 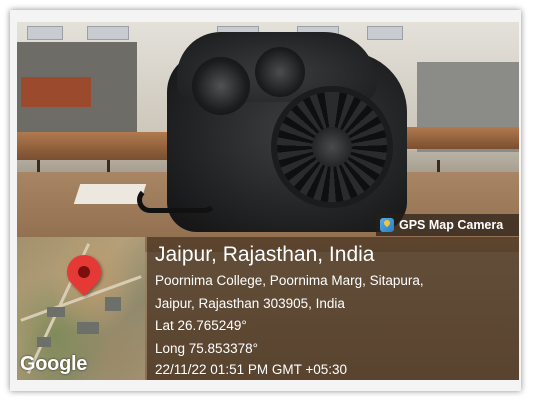 What do you see at coordinates (332, 147) in the screenshot?
I see `fan-hub` at bounding box center [332, 147].